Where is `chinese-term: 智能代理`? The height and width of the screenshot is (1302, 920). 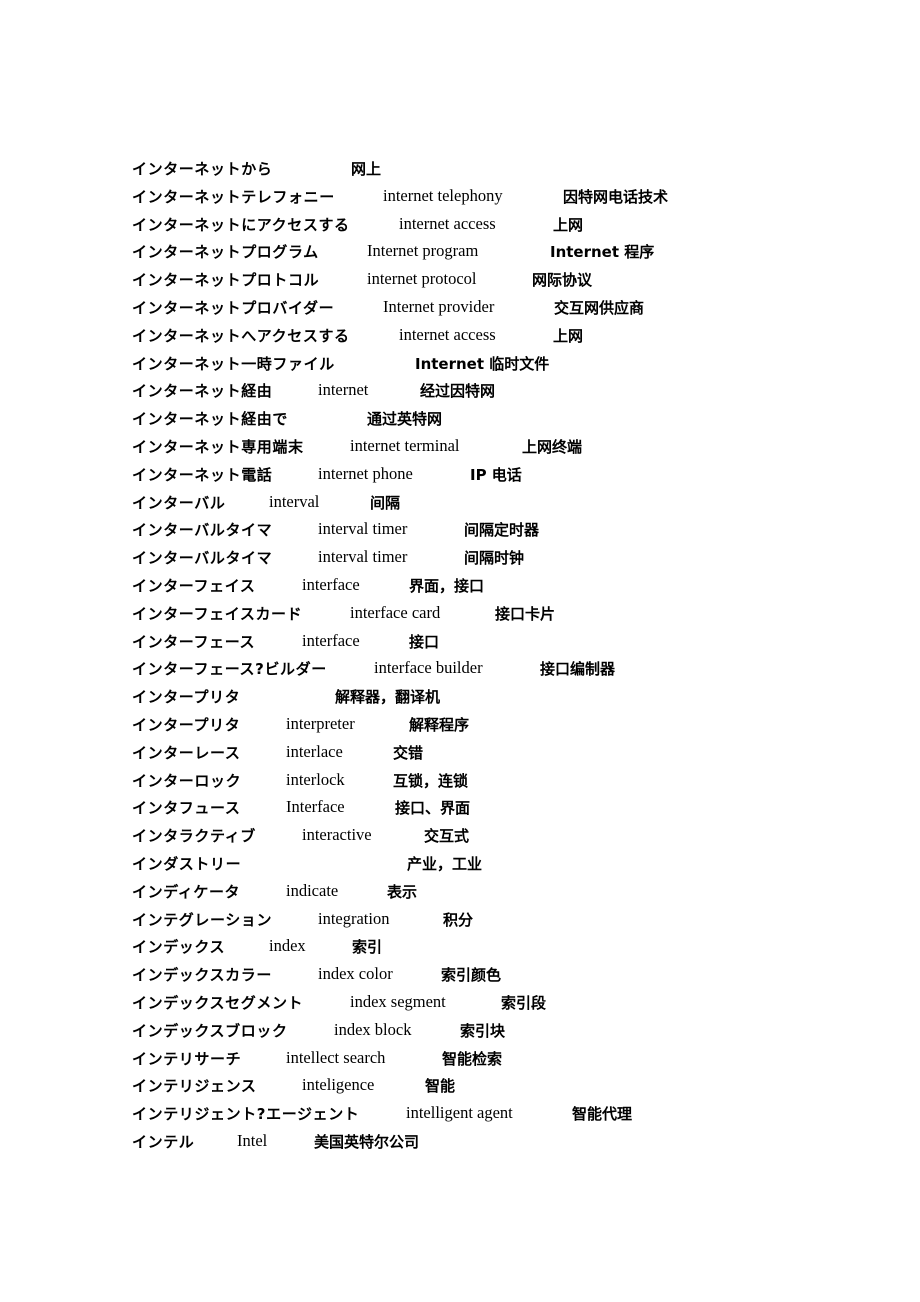 chinese-term: 智能代理 is located at coordinates (602, 1114).